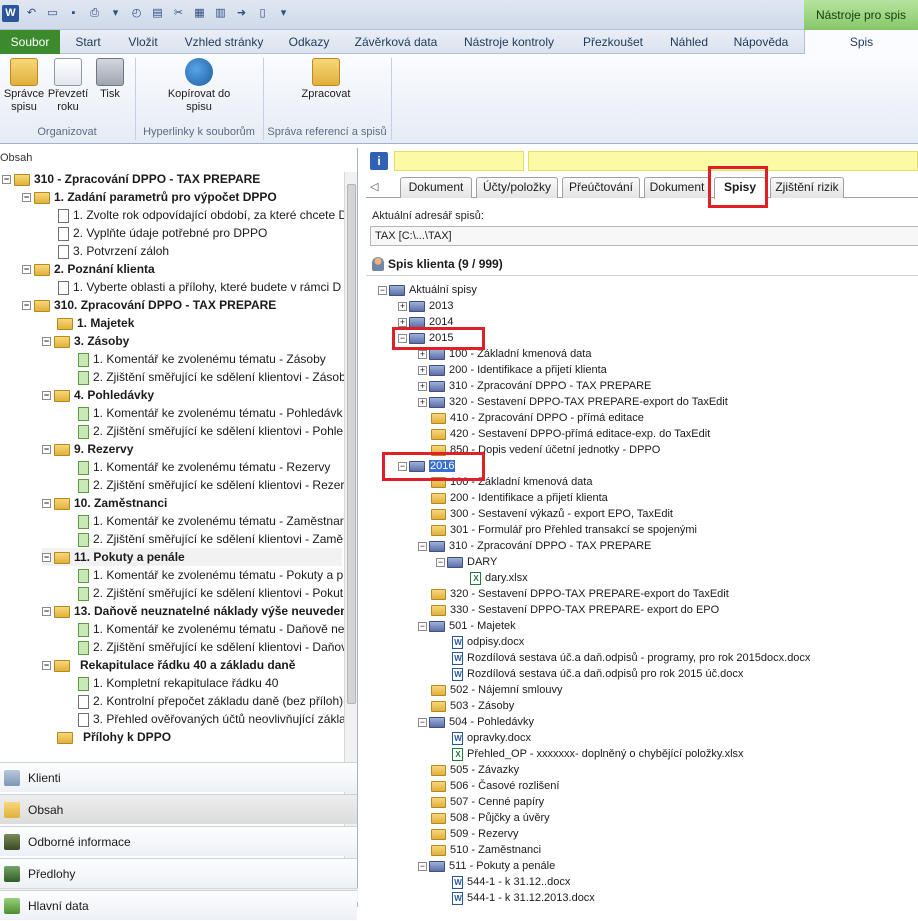 The width and height of the screenshot is (918, 921). Describe the element at coordinates (88, 323) in the screenshot. I see `tree-node: 1. Majetek` at that location.